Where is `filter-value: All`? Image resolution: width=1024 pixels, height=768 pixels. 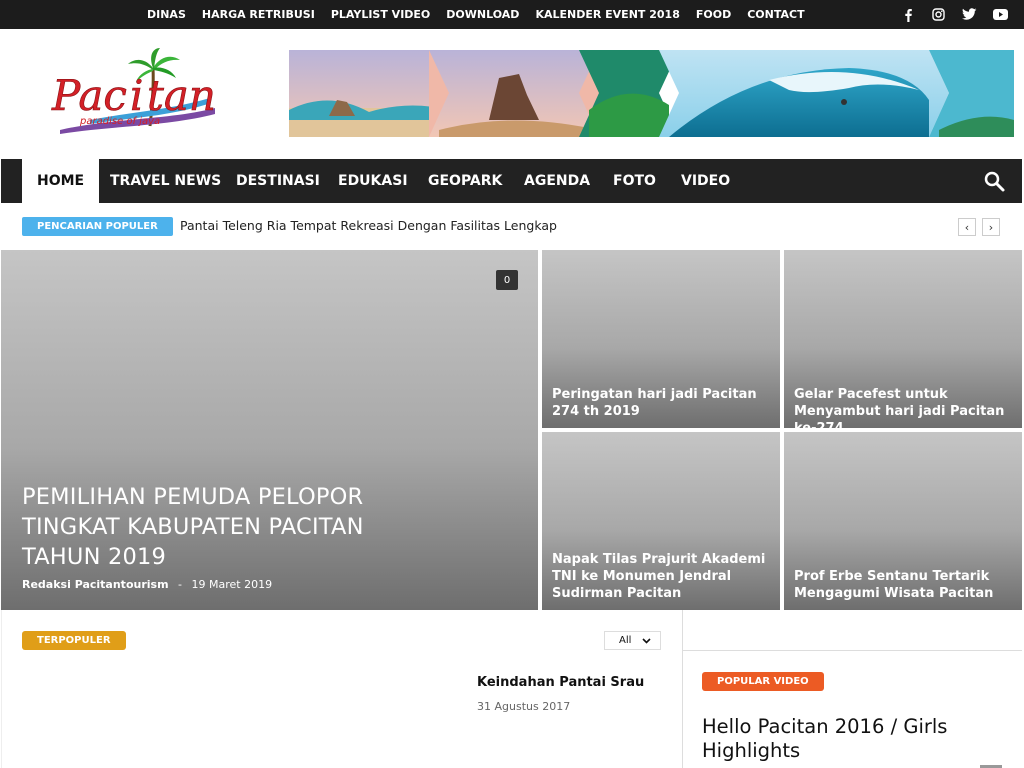
filter-value: All is located at coordinates (625, 640).